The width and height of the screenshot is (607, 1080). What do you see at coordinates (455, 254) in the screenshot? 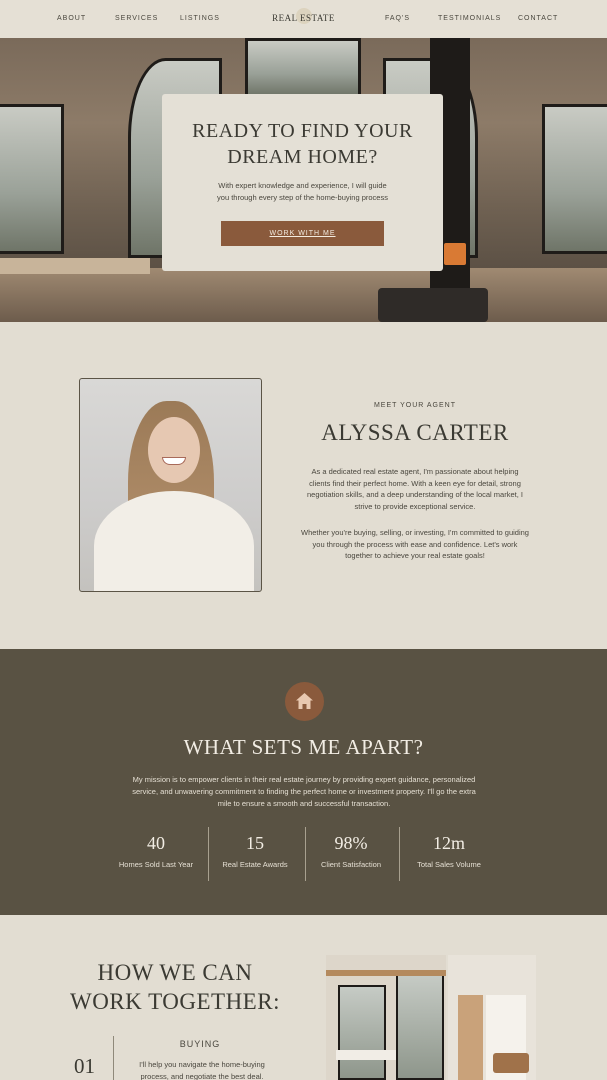
I see `fireplace-flame` at bounding box center [455, 254].